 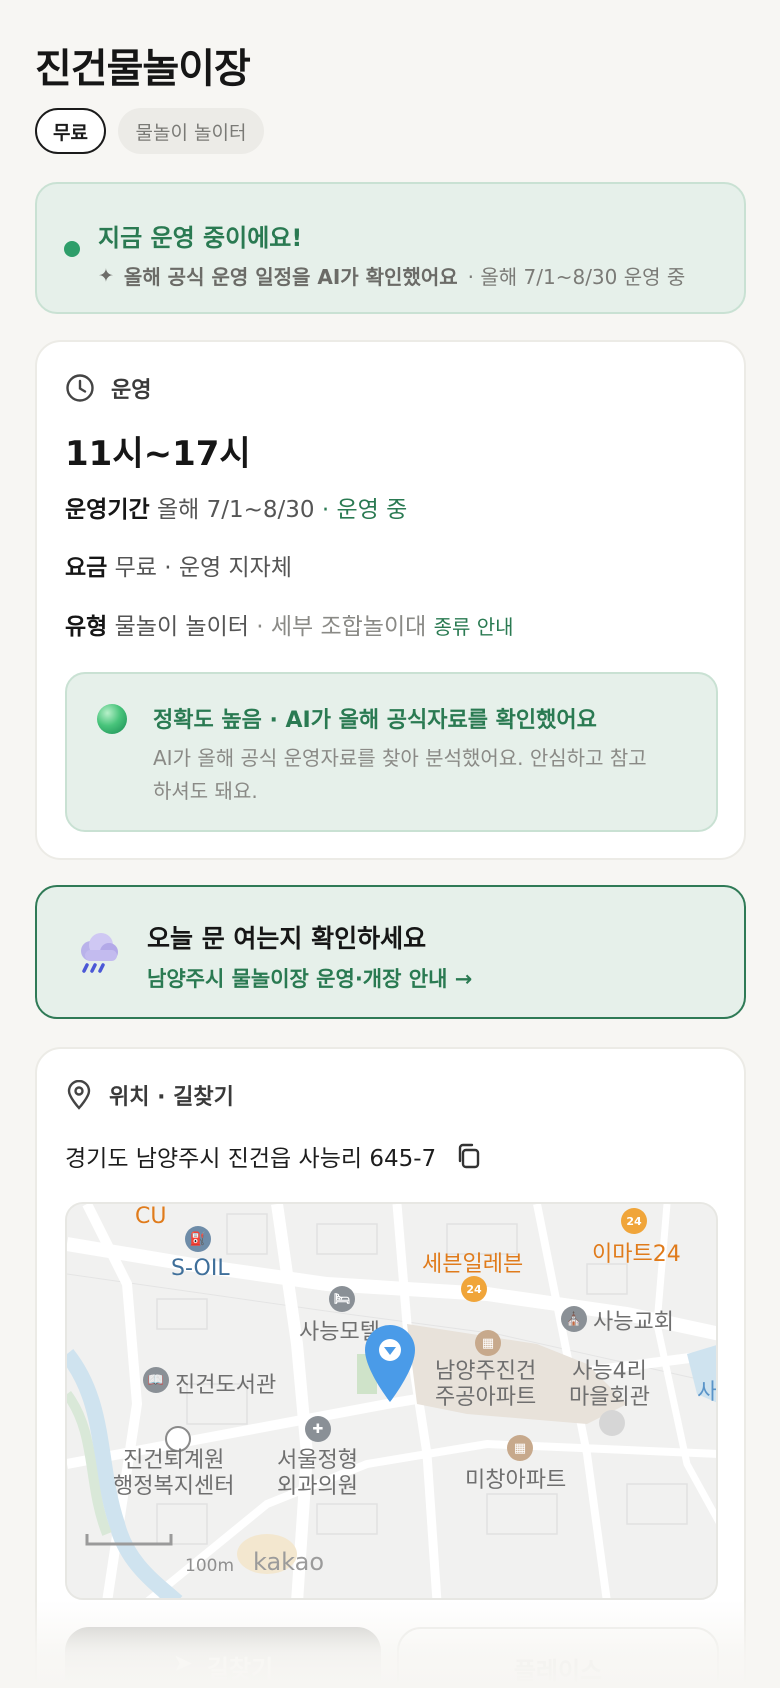 What do you see at coordinates (143, 69) in the screenshot?
I see `page-title: 진건물놀이장` at bounding box center [143, 69].